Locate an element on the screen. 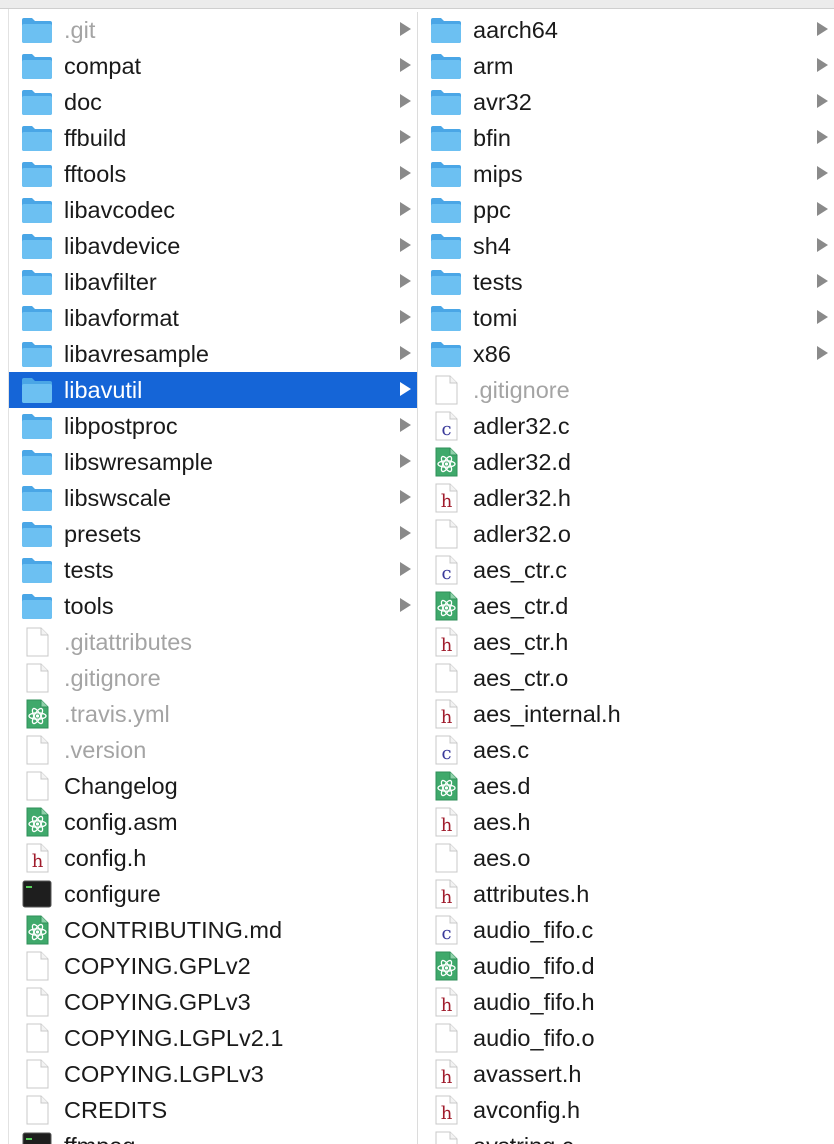 The height and width of the screenshot is (1144, 834). file-row: c aes.c is located at coordinates (626, 750).